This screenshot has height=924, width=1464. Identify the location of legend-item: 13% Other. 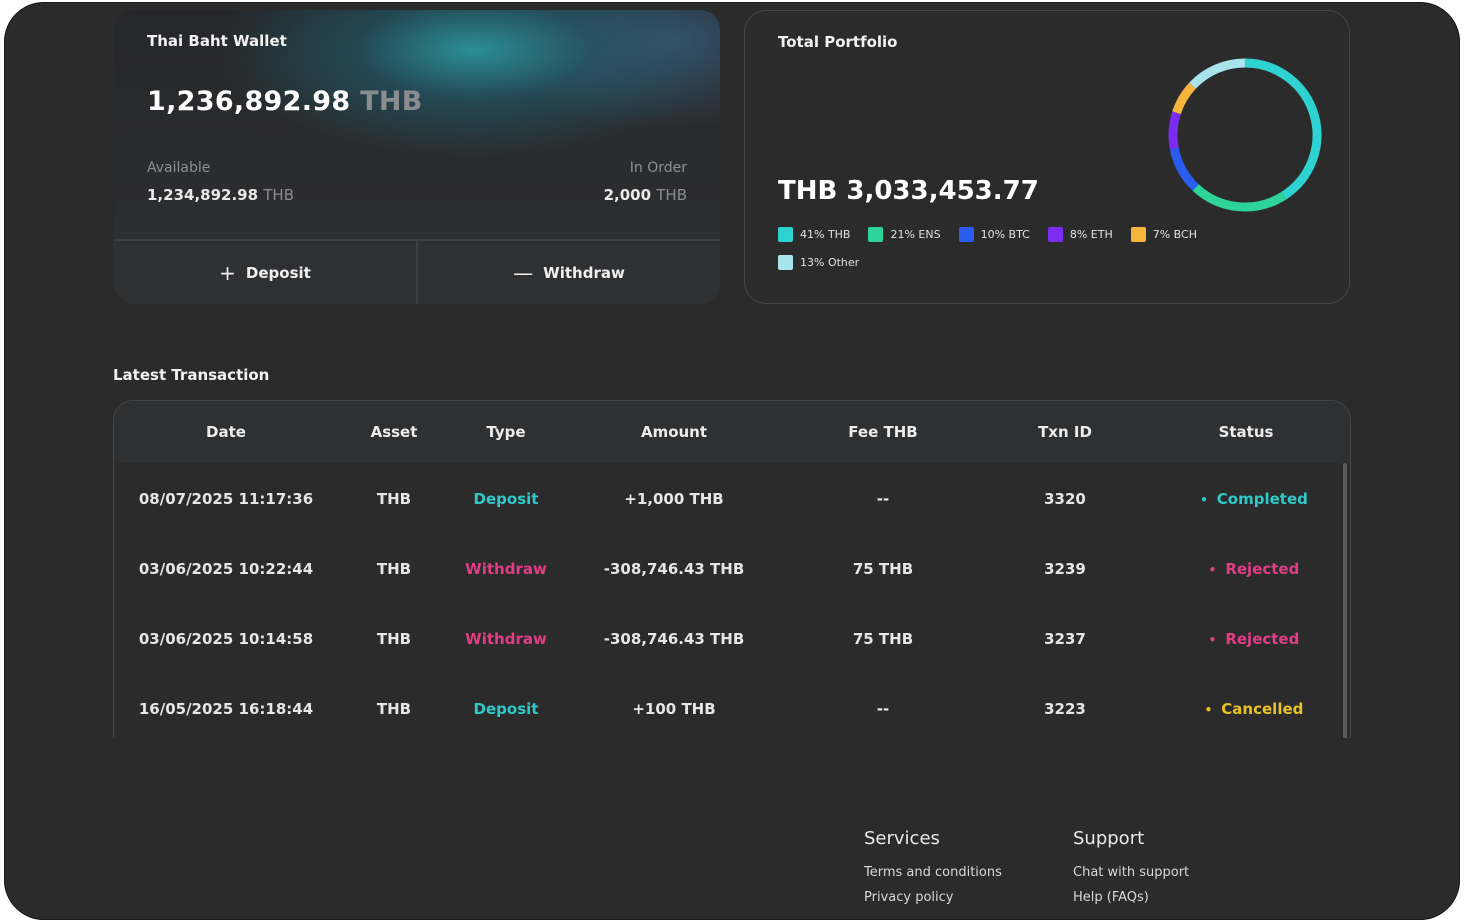
(818, 262).